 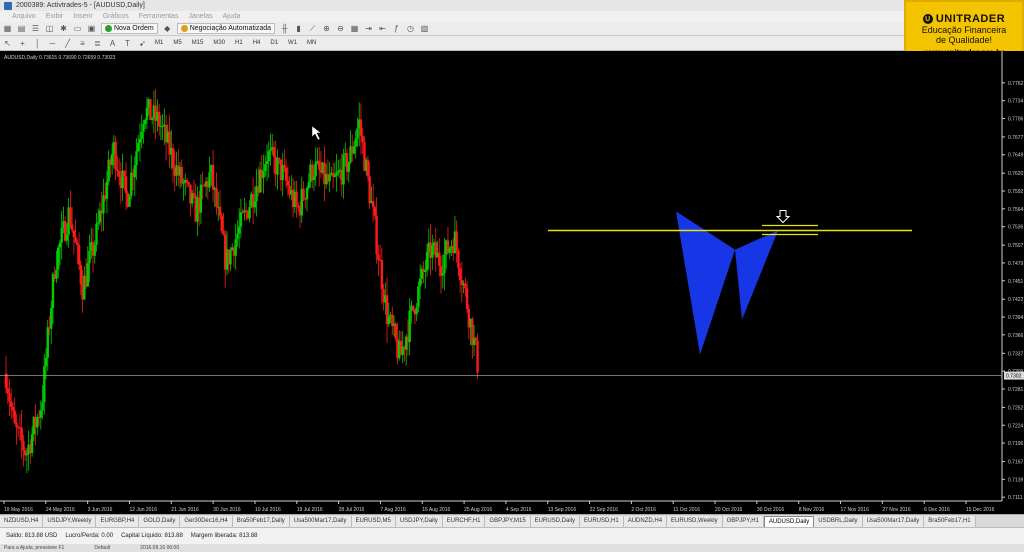 I want to click on chart-tab-17: USDBRL,Daily, so click(x=838, y=521).